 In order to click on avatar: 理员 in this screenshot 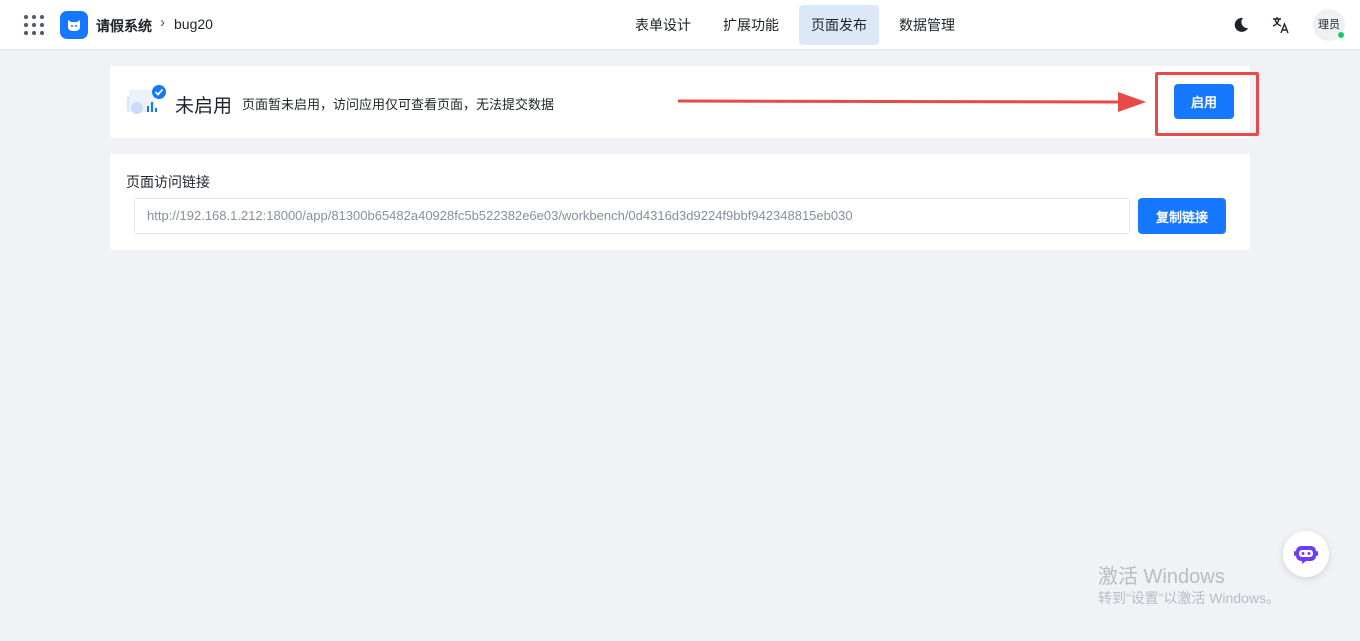, I will do `click(1329, 25)`.